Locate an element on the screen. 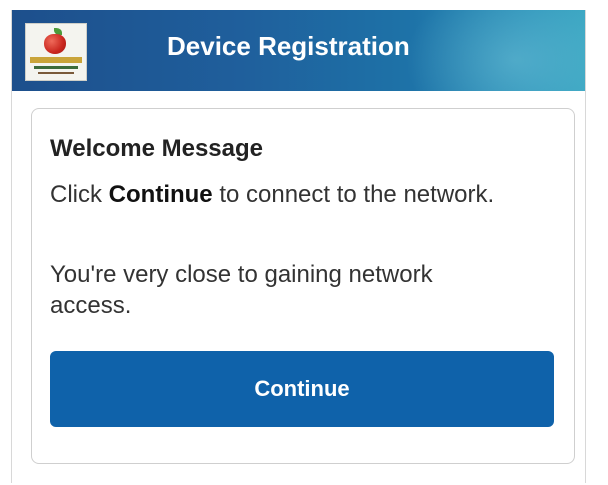 This screenshot has width=608, height=485. instruction-bold-continue: Continue is located at coordinates (160, 194).